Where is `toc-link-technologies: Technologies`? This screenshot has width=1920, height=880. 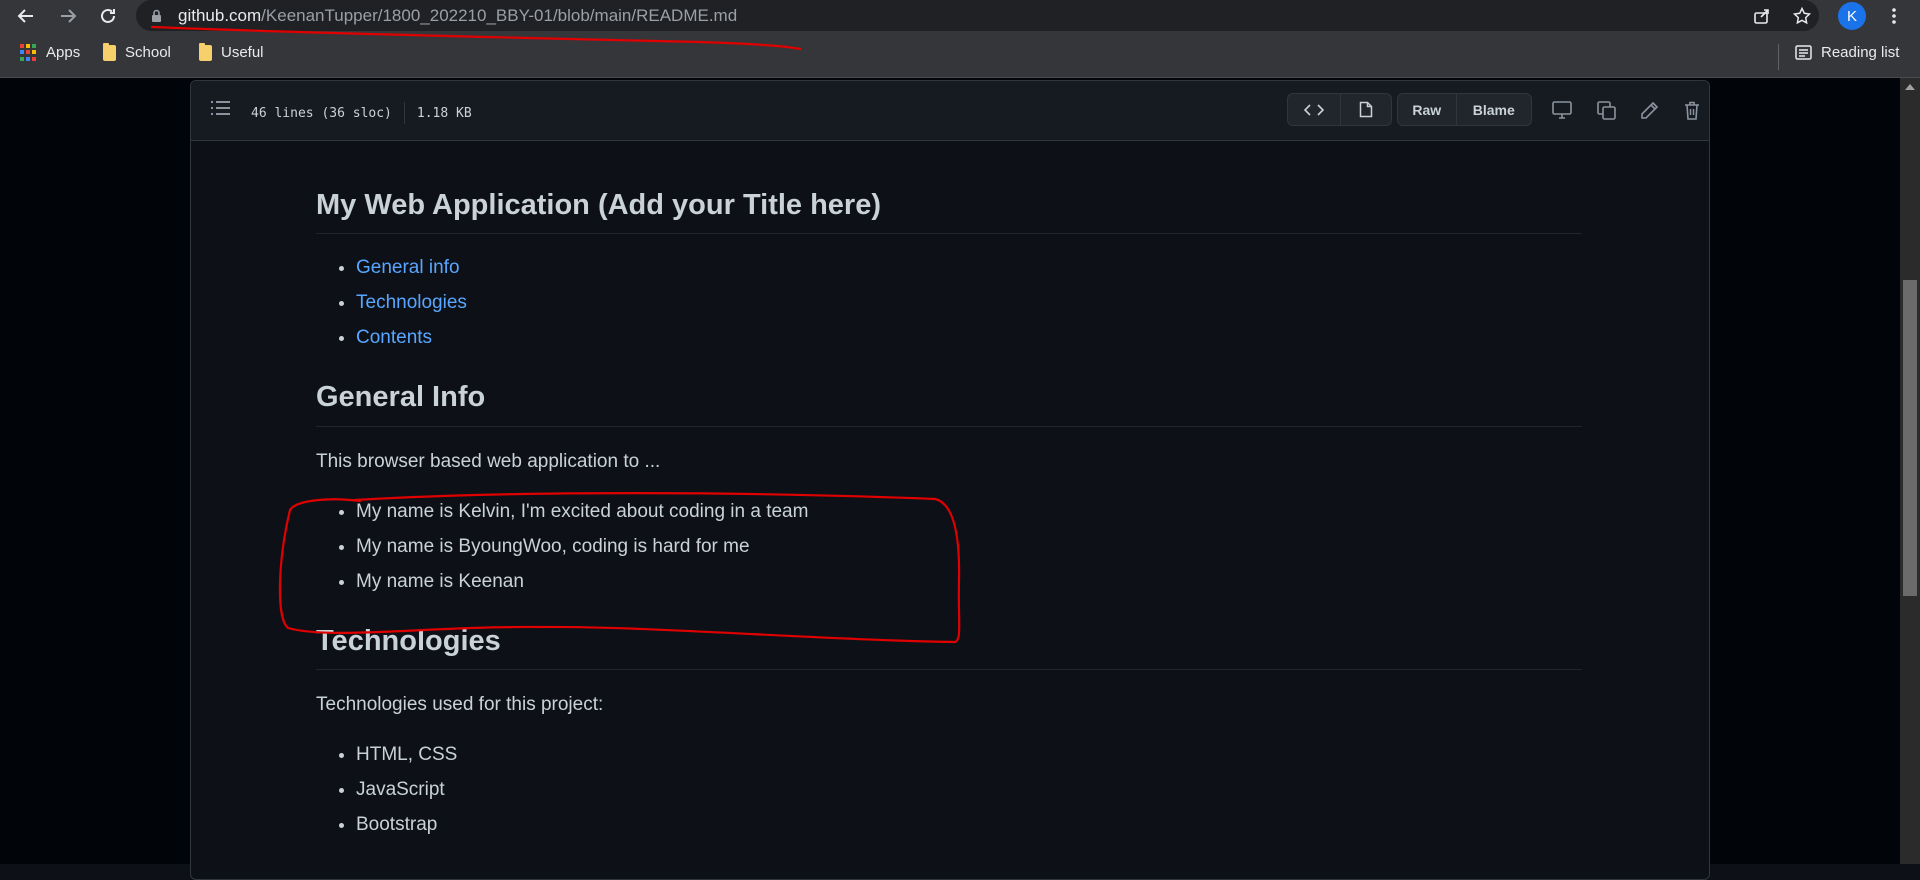 toc-link-technologies: Technologies is located at coordinates (411, 302).